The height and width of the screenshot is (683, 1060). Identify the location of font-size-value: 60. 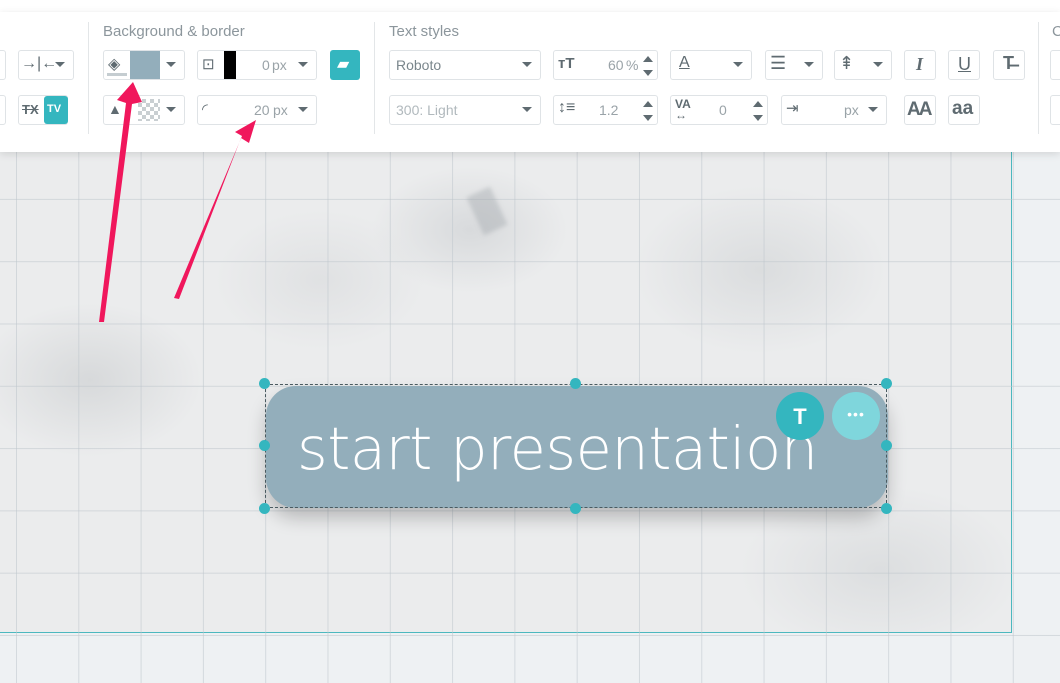
(616, 65).